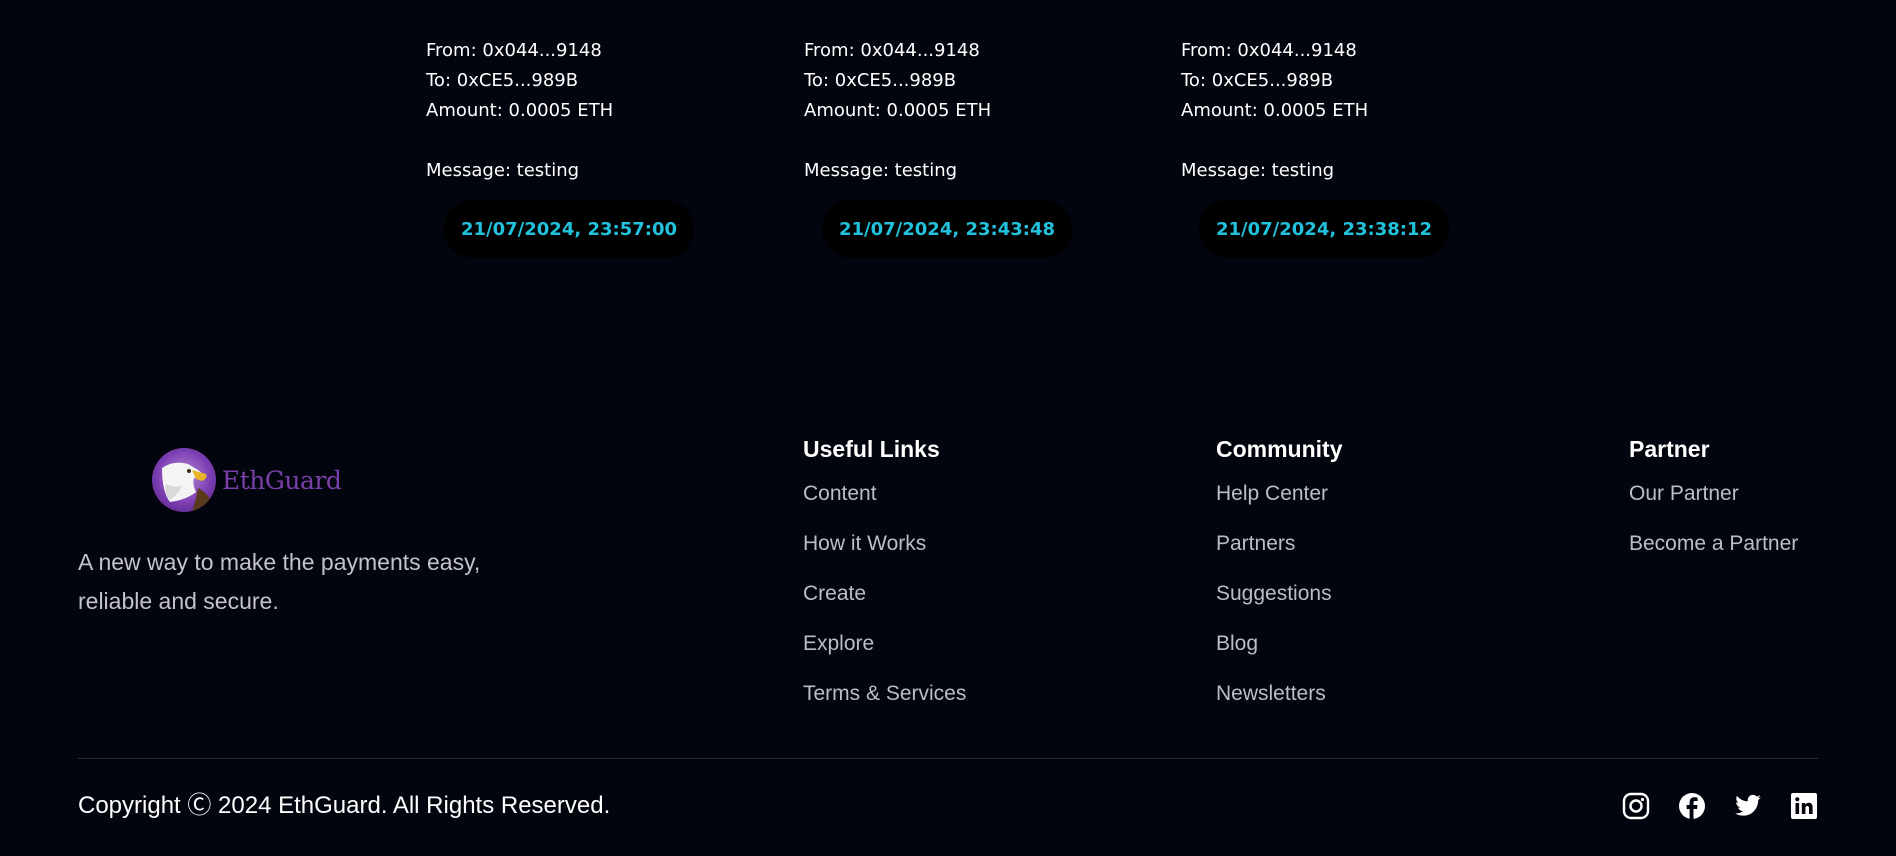 Image resolution: width=1896 pixels, height=856 pixels. I want to click on footer-link-our-partner: Our Partner, so click(1713, 494).